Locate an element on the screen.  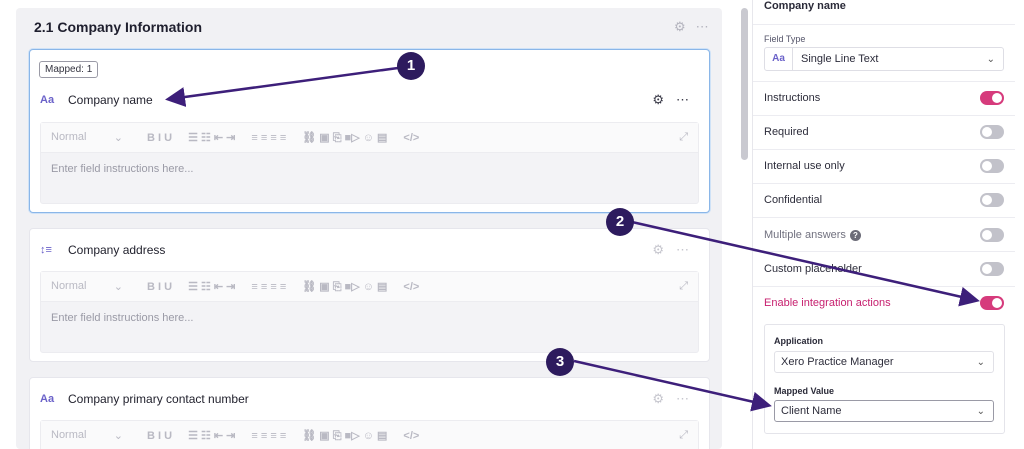
custom-placeholder-toggle is located at coordinates (992, 269).